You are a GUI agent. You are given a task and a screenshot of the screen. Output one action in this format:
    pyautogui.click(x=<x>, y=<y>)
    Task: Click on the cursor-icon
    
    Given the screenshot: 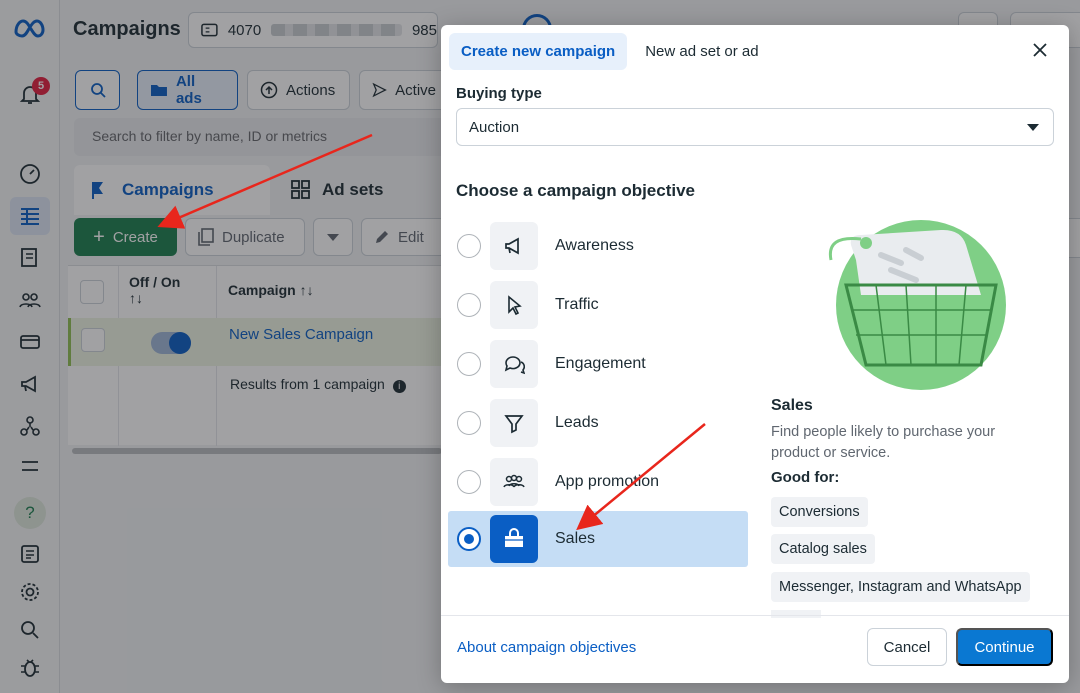 What is the action you would take?
    pyautogui.click(x=514, y=305)
    